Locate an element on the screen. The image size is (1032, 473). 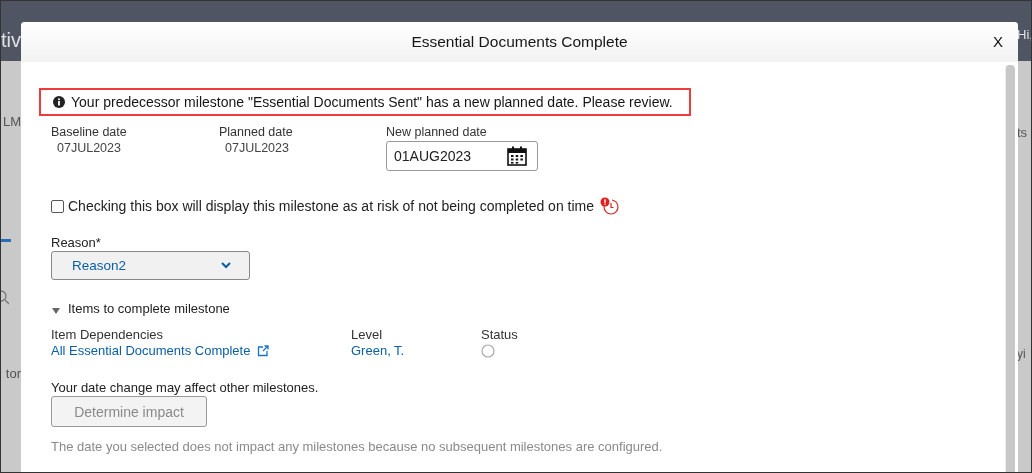
tab-indicator is located at coordinates (6, 240).